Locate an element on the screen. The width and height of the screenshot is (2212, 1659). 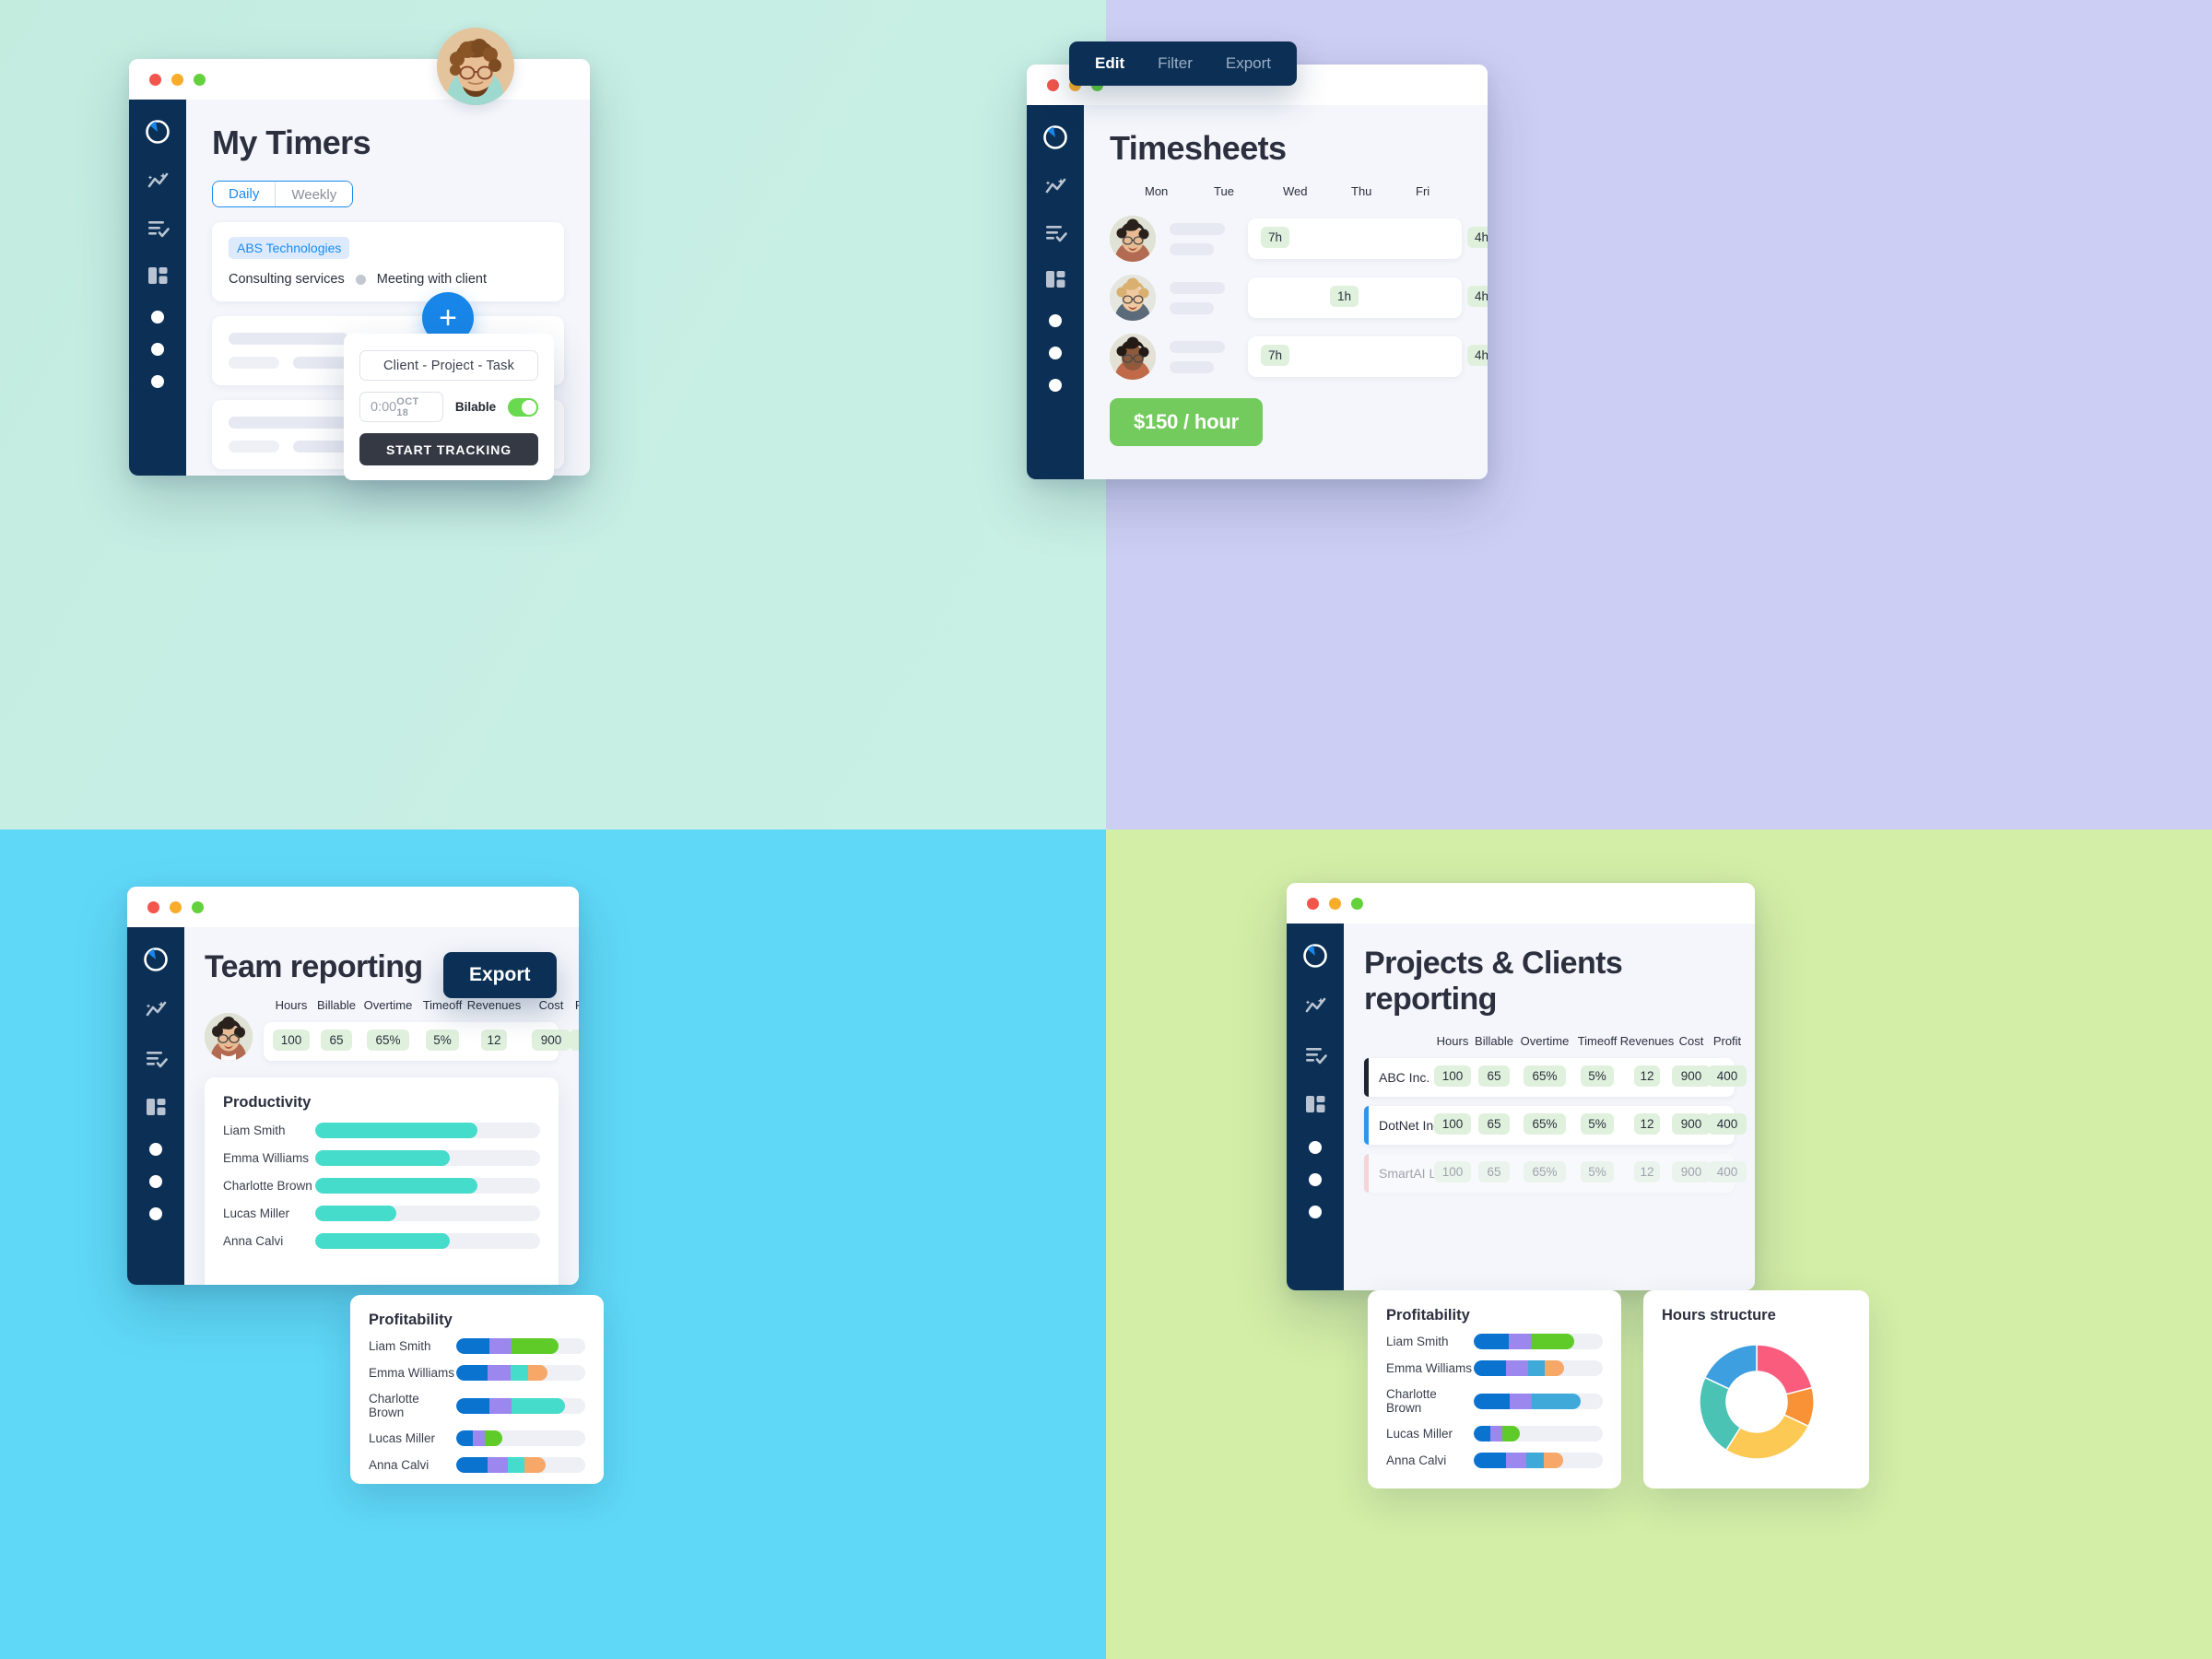
table-row: DotNet Inc. 100 65 65% 5% 12 900 400 is located at coordinates (1555, 1125).